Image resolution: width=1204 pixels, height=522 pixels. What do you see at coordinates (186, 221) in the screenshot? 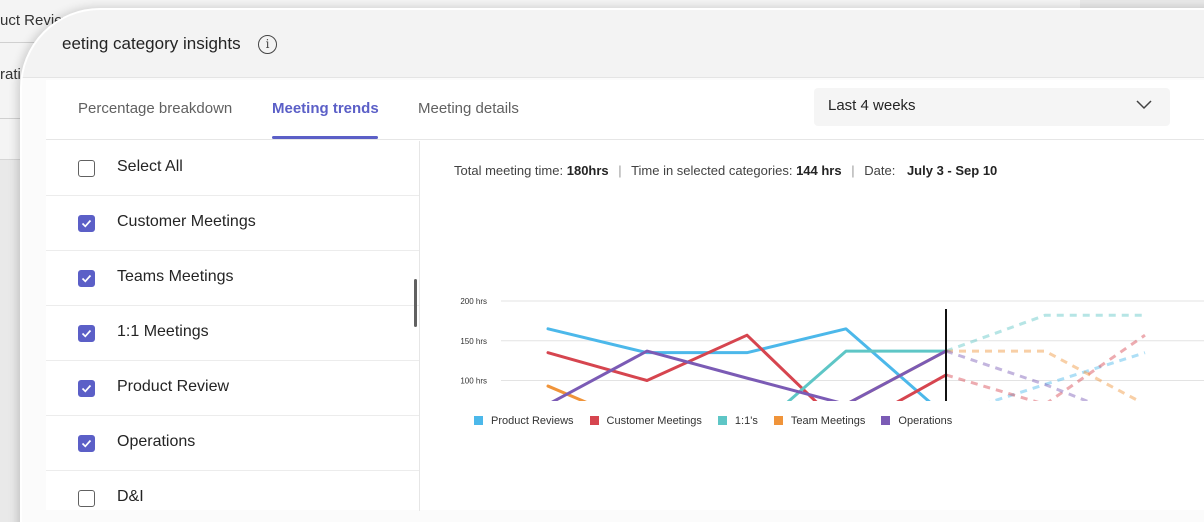
I see `list-item-label: Customer Meetings` at bounding box center [186, 221].